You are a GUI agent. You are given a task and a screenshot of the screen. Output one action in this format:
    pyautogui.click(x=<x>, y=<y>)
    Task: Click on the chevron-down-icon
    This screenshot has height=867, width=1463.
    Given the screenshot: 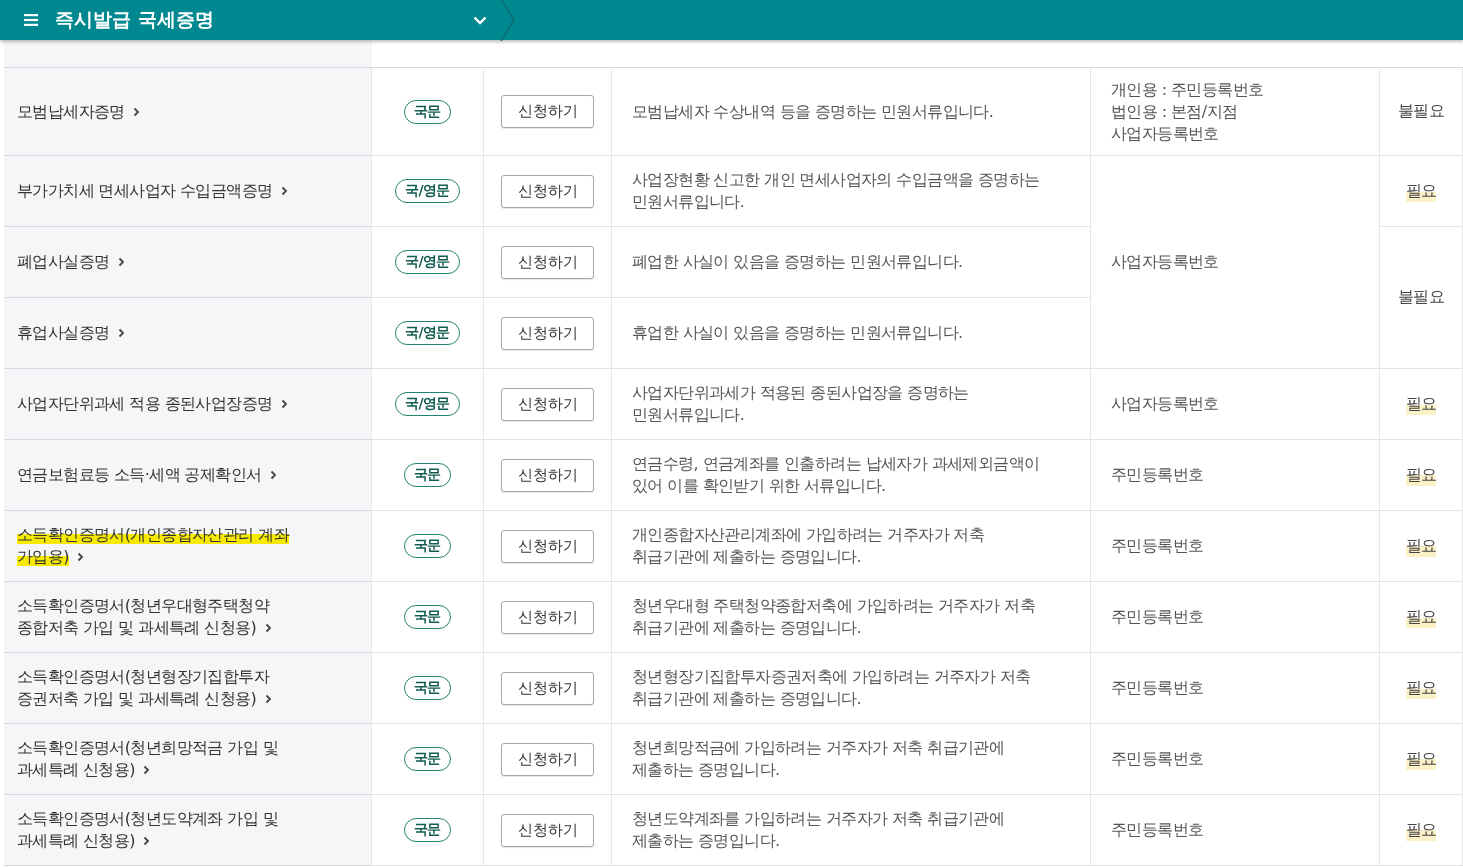 What is the action you would take?
    pyautogui.click(x=480, y=20)
    